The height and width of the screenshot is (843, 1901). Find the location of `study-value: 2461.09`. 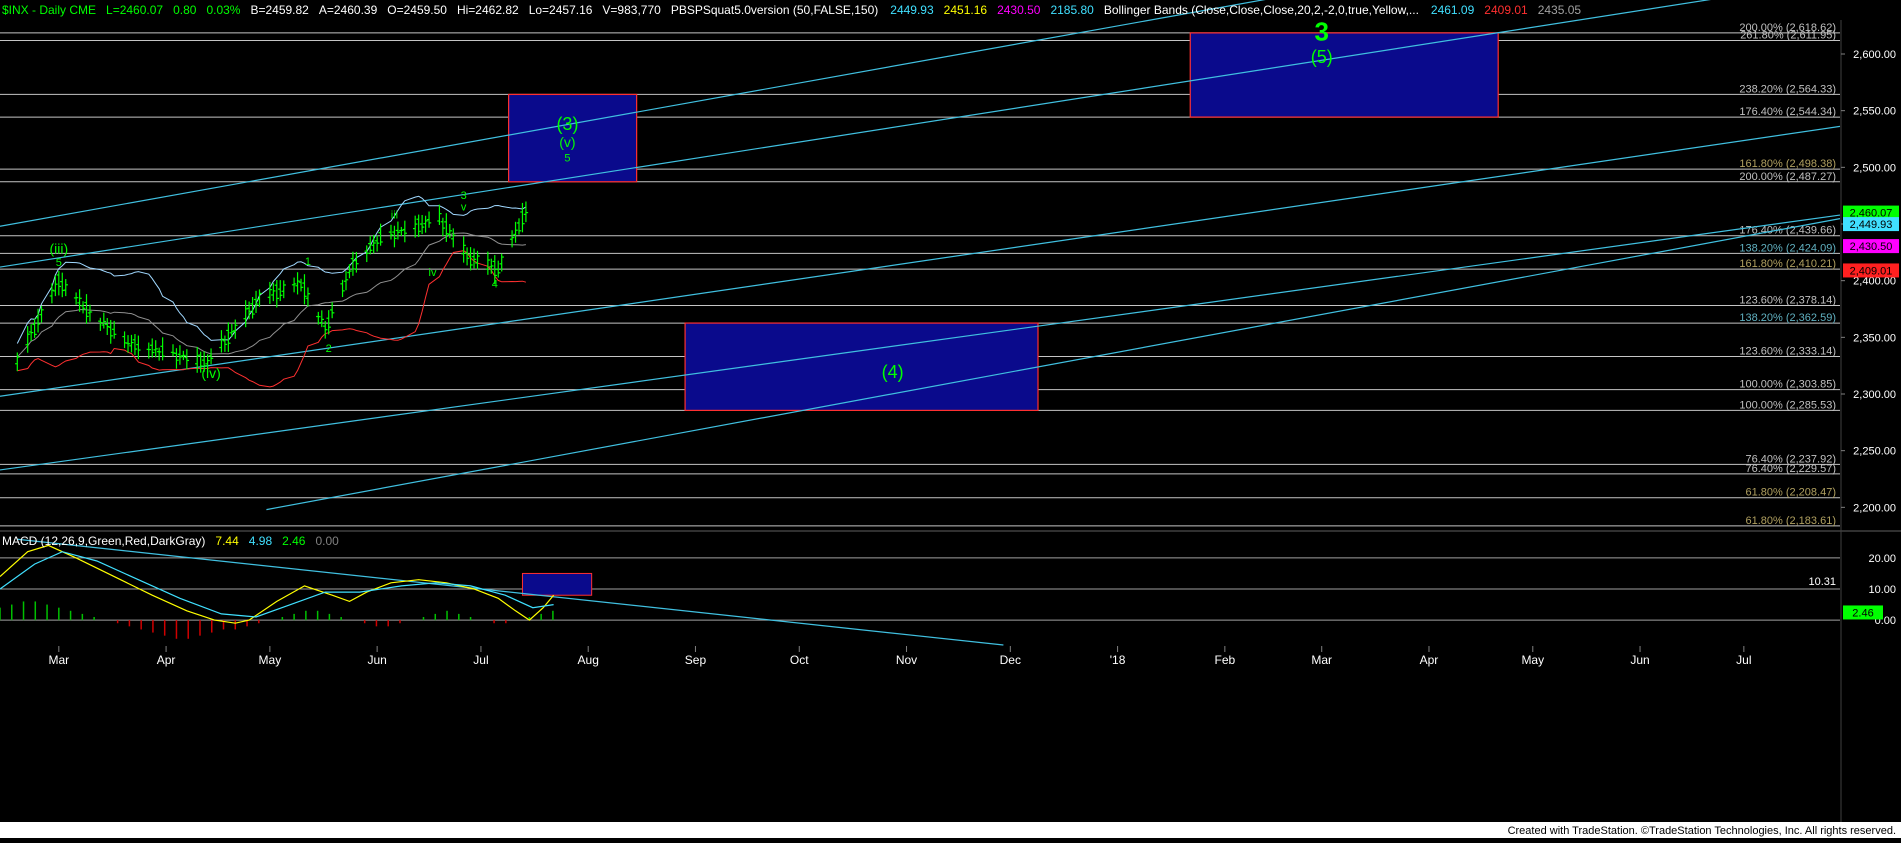

study-value: 2461.09 is located at coordinates (1453, 10).